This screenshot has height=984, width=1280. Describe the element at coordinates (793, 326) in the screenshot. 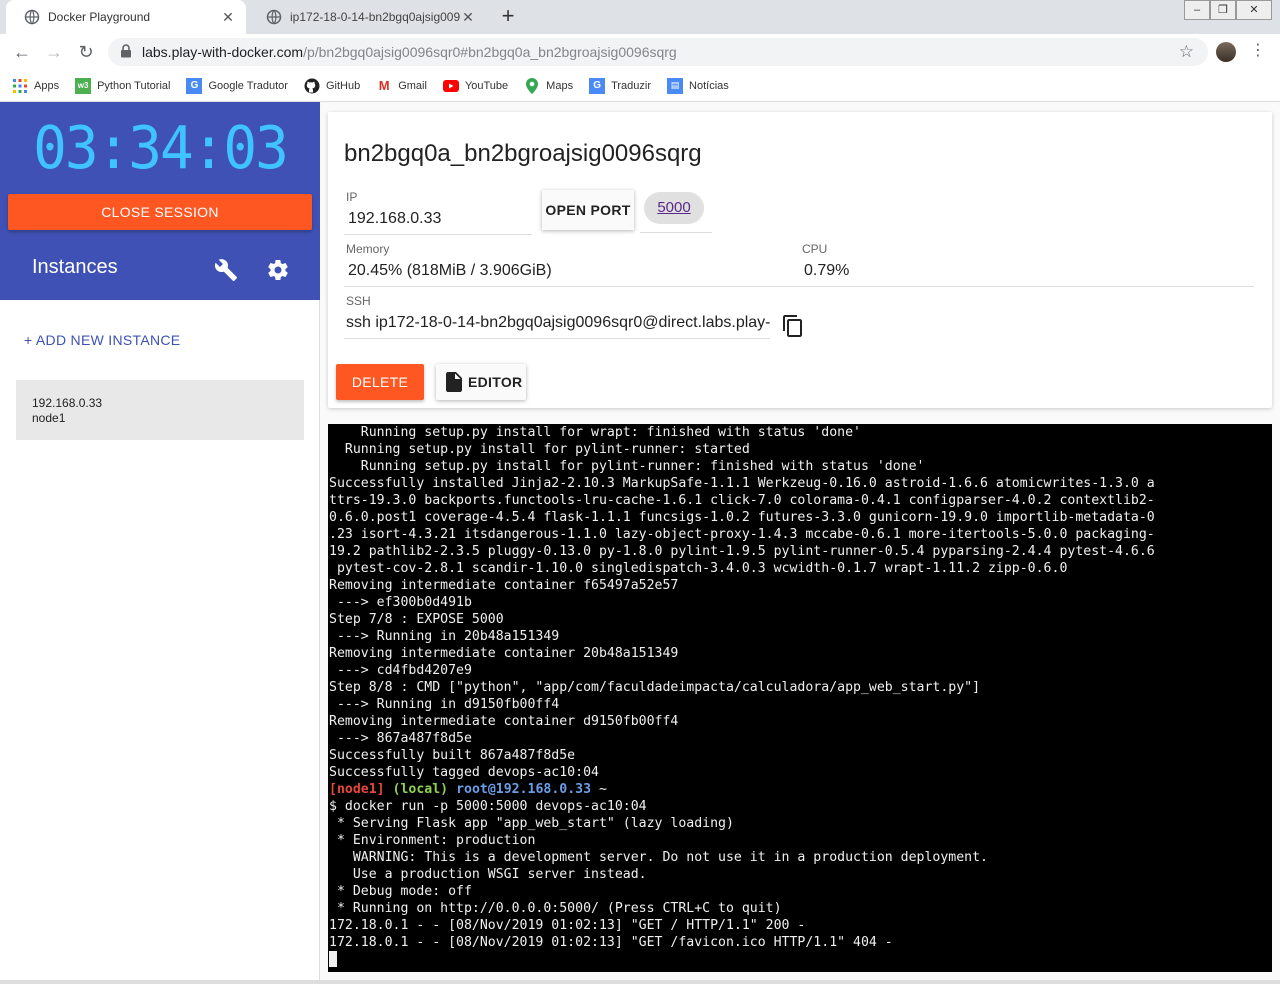

I see `copy-icon` at that location.